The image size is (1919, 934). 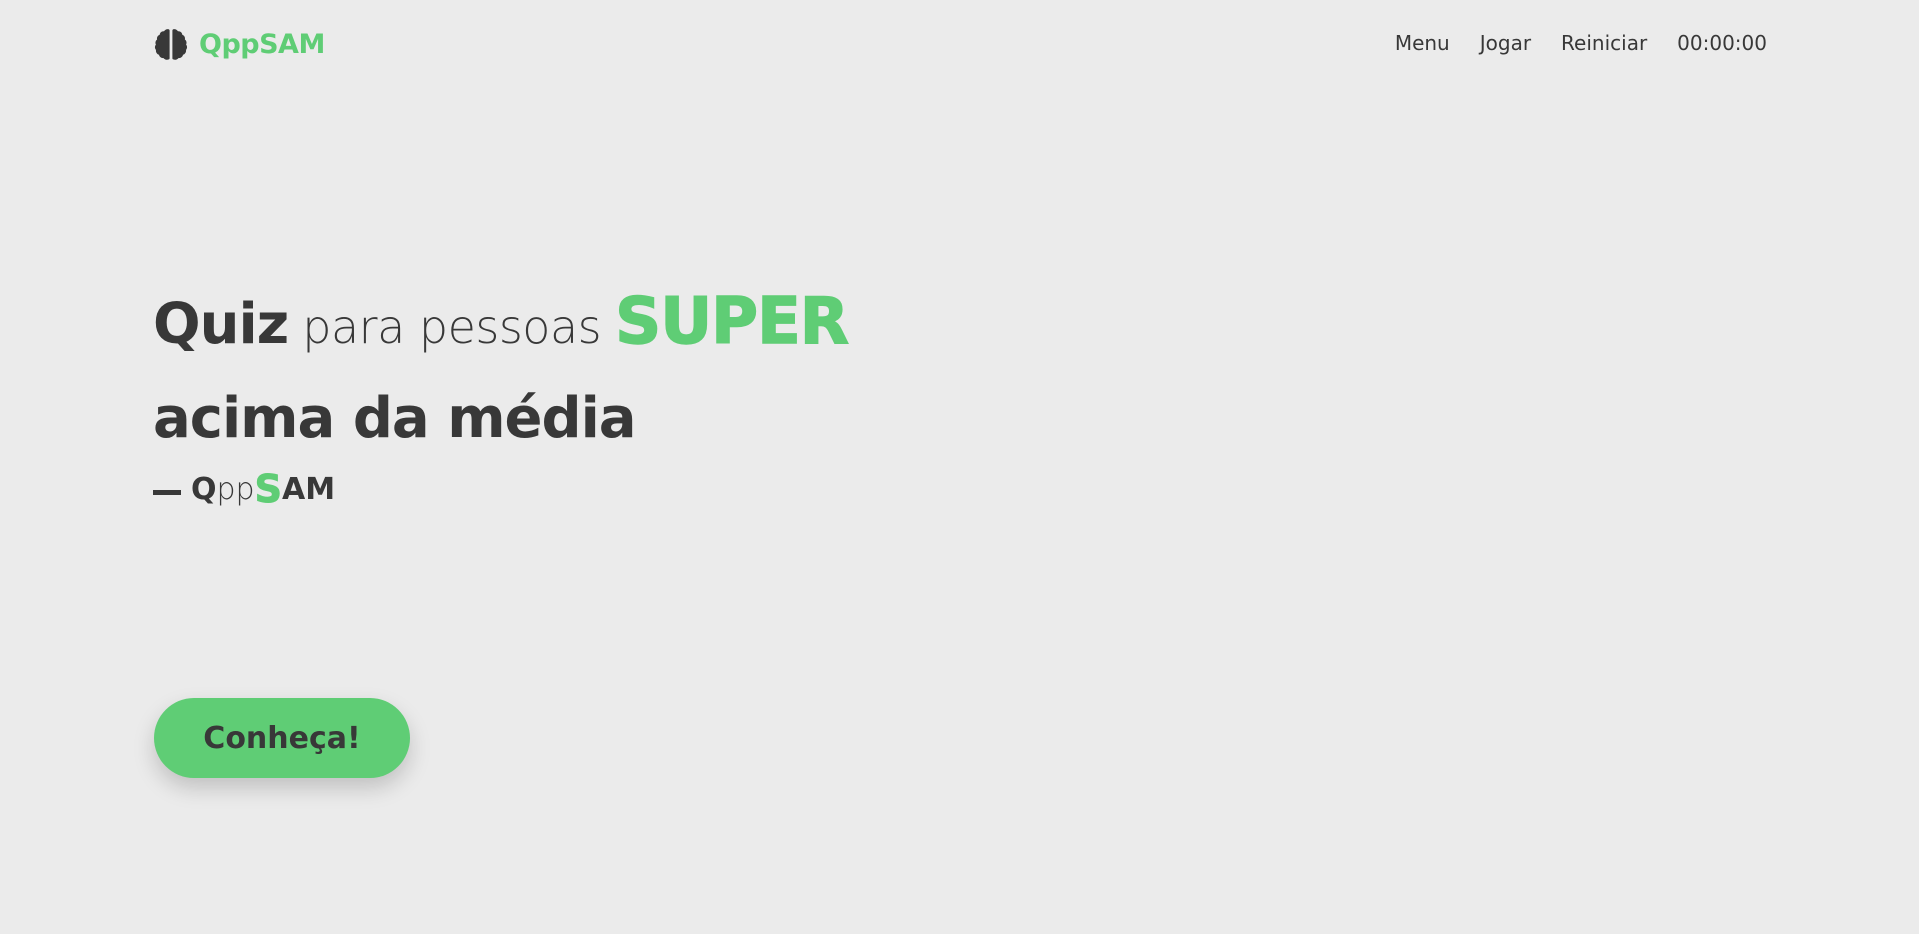 What do you see at coordinates (262, 44) in the screenshot?
I see `logo-text: QppSAM` at bounding box center [262, 44].